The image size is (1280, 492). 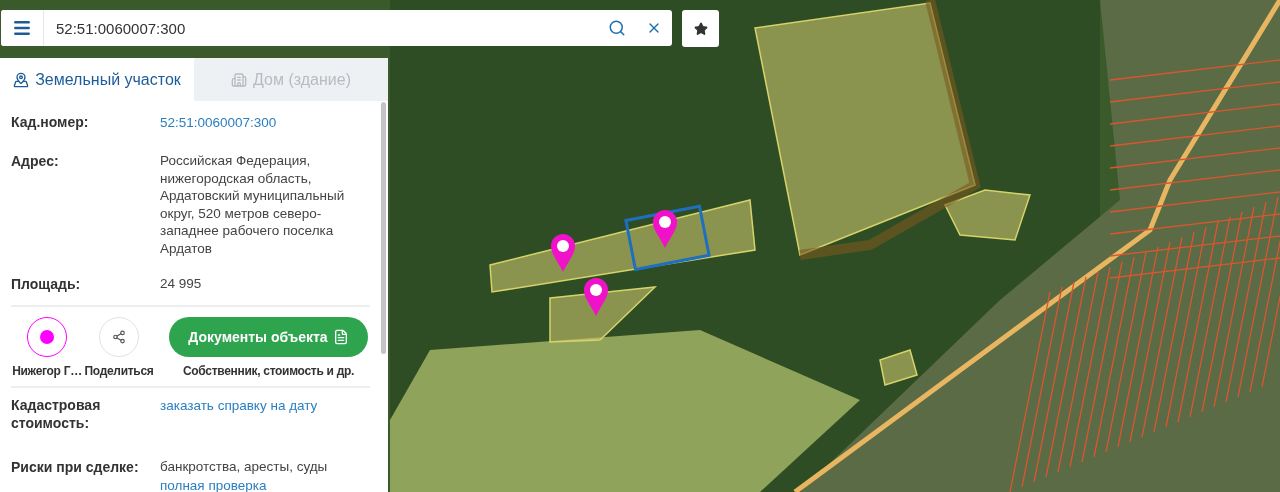 I want to click on layer-button, so click(x=47, y=337).